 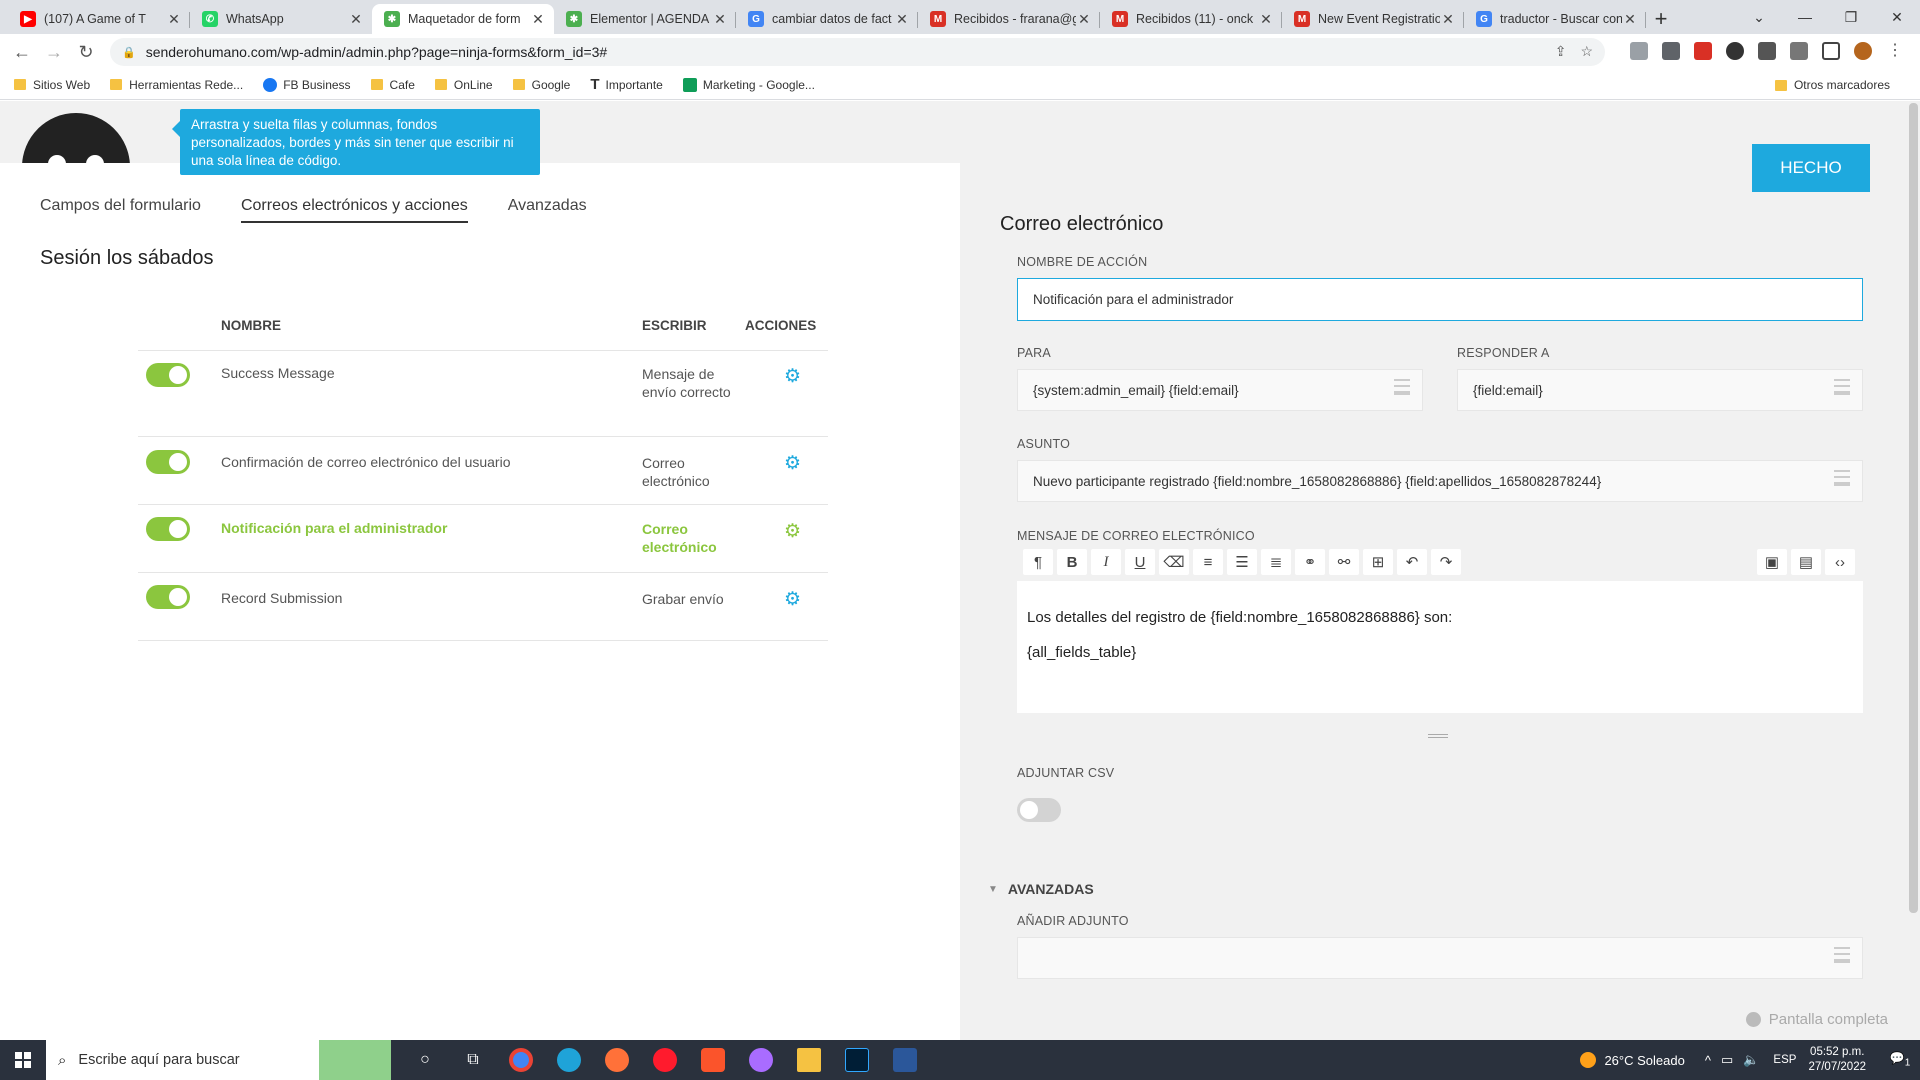 What do you see at coordinates (1767, 51) in the screenshot?
I see `puzzle-icon` at bounding box center [1767, 51].